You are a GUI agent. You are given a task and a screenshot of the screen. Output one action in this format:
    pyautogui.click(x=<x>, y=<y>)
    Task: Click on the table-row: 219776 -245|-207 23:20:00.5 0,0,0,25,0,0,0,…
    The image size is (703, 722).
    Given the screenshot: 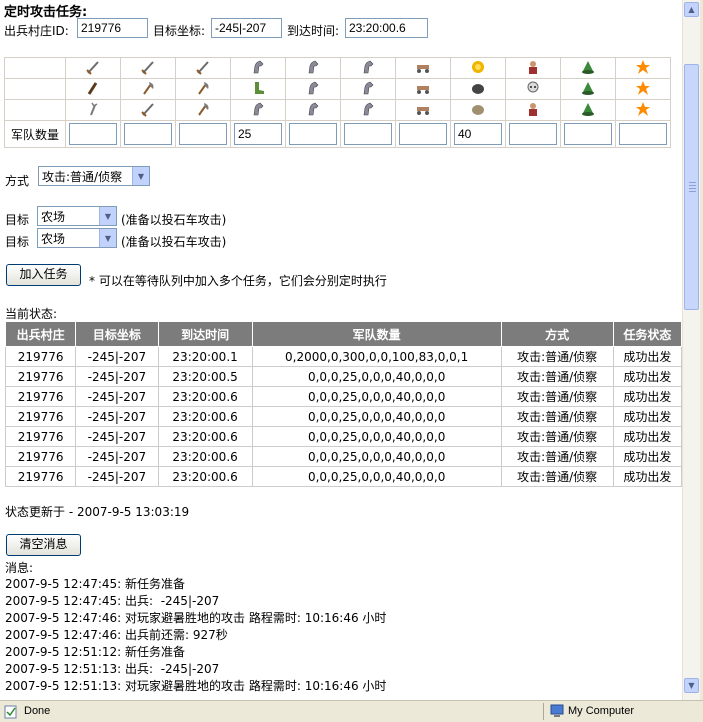 What is the action you would take?
    pyautogui.click(x=343, y=376)
    